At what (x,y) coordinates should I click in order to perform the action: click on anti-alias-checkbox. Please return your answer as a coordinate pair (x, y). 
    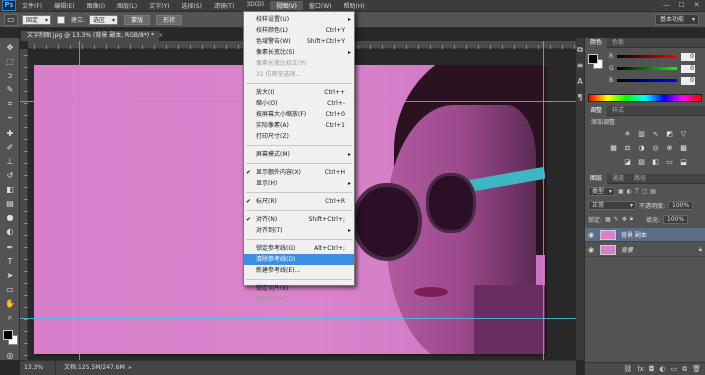
    Looking at the image, I should click on (61, 19).